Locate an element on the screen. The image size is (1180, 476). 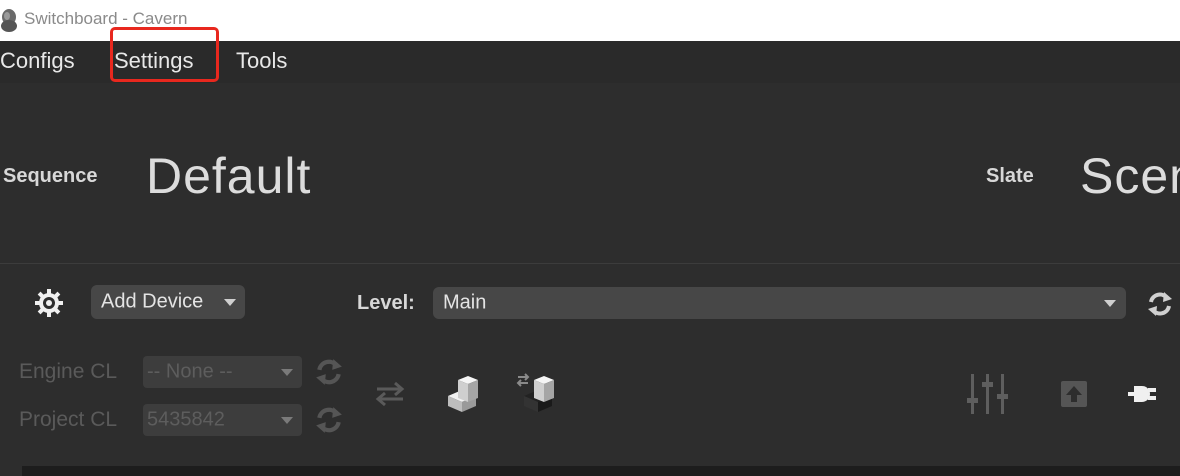
swap-icon is located at coordinates (390, 394).